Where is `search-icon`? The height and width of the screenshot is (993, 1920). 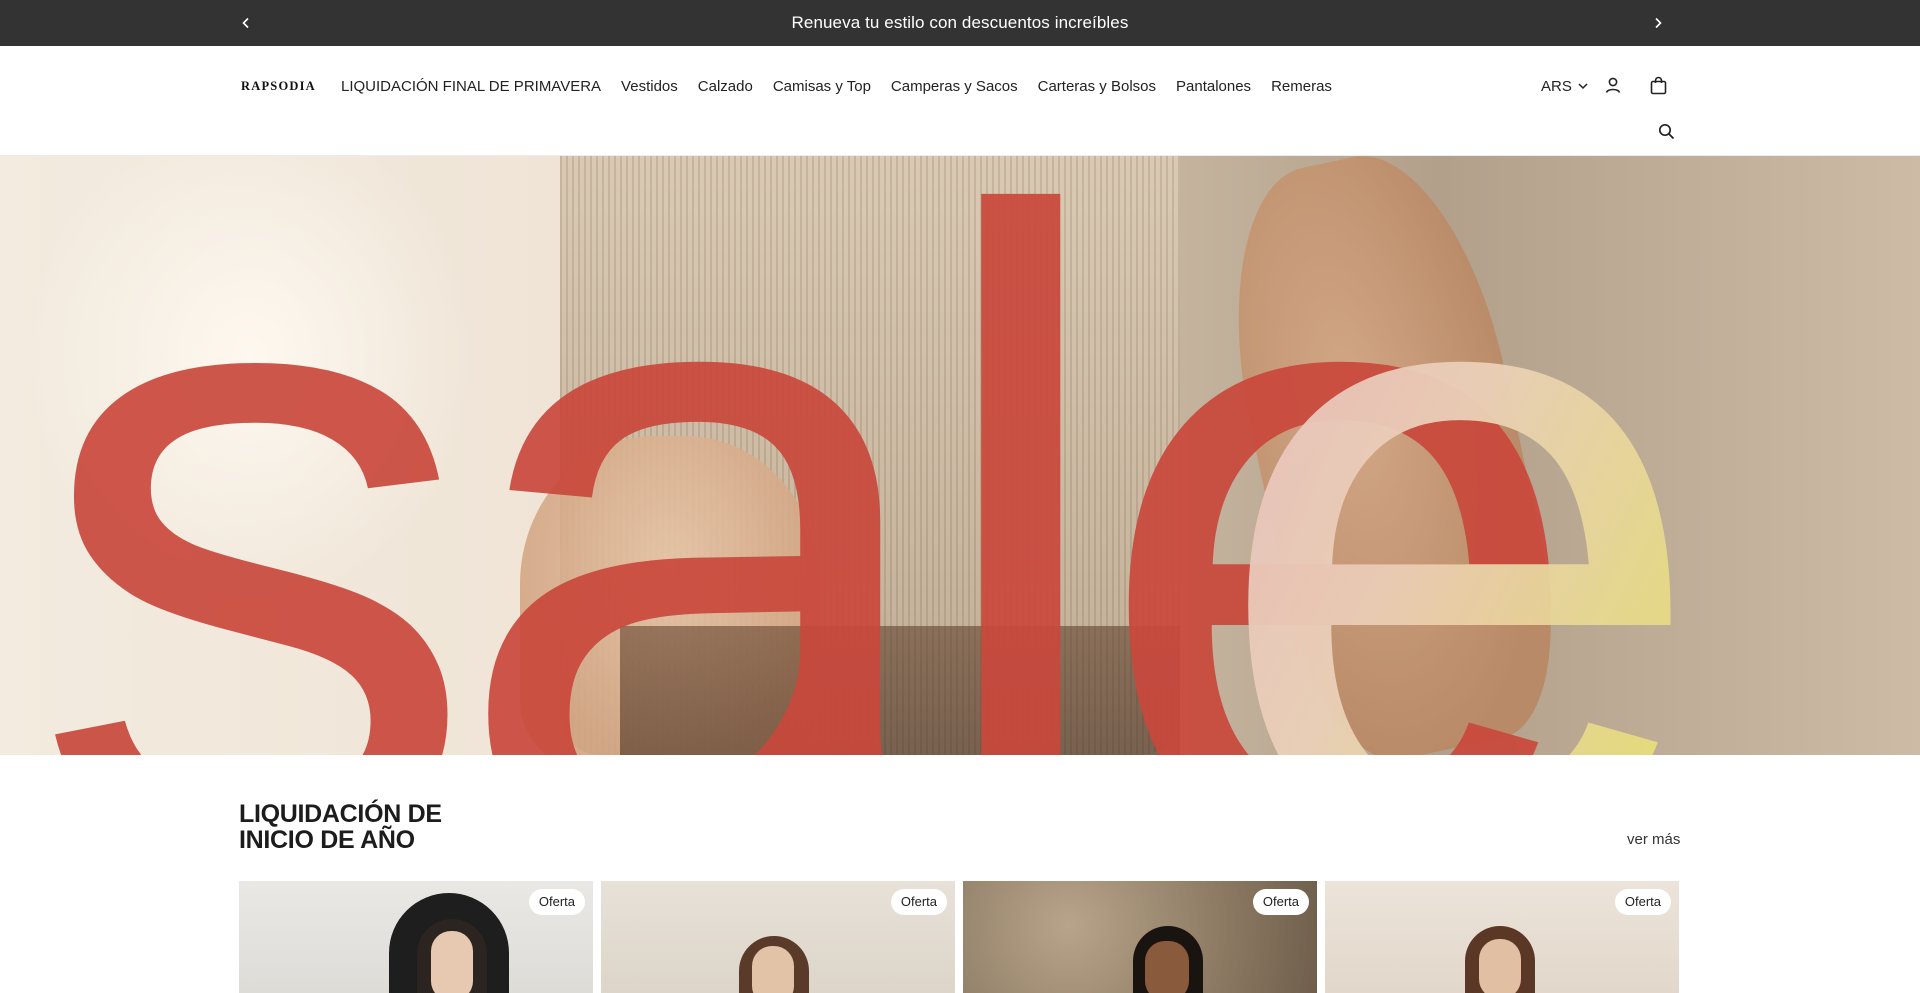
search-icon is located at coordinates (1666, 131).